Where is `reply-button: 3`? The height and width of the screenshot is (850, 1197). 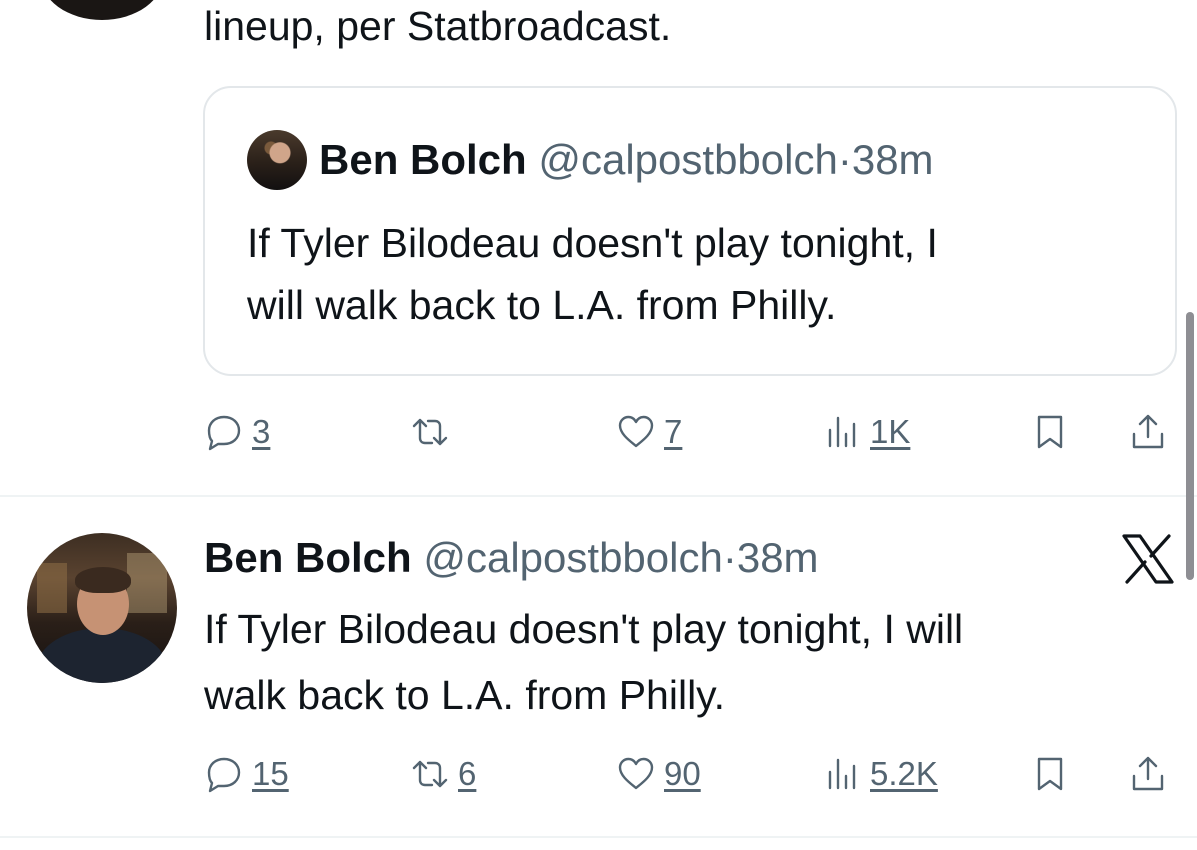
reply-button: 3 is located at coordinates (237, 432).